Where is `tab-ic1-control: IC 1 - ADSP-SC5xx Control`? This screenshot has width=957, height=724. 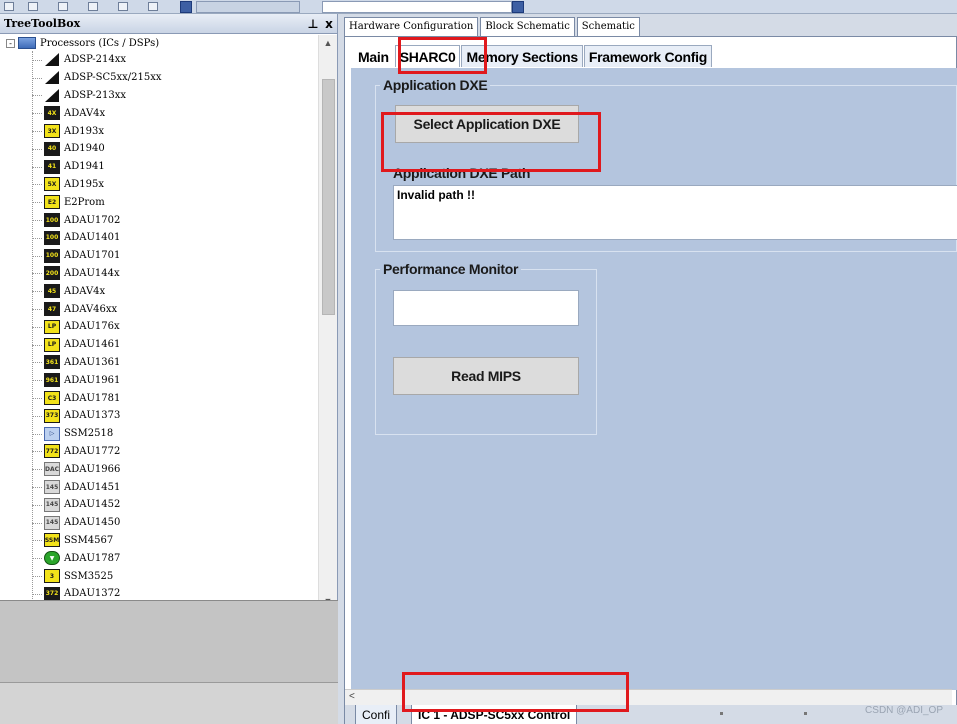
tab-ic1-control: IC 1 - ADSP-SC5xx Control is located at coordinates (494, 714).